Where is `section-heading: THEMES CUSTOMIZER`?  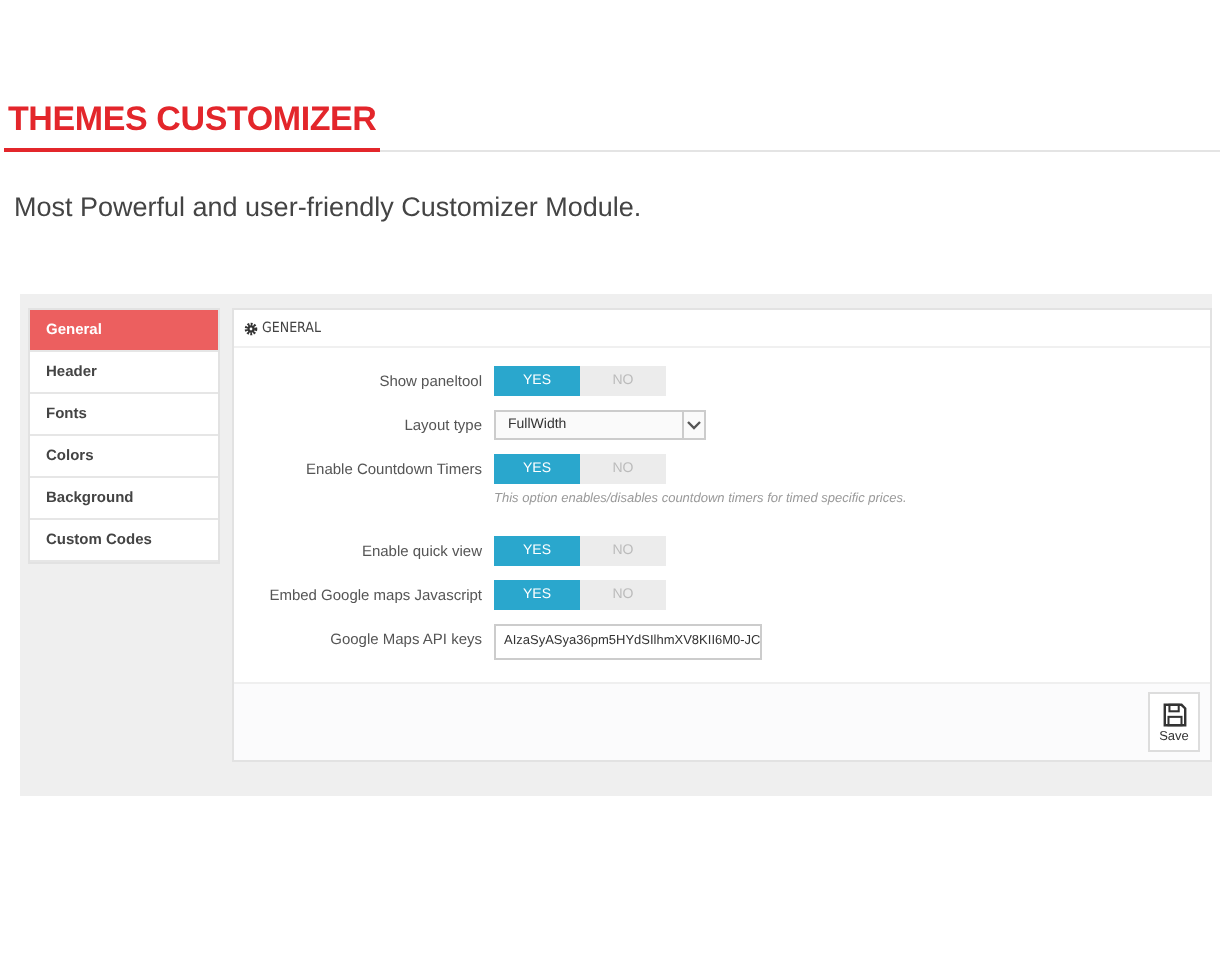 section-heading: THEMES CUSTOMIZER is located at coordinates (192, 126).